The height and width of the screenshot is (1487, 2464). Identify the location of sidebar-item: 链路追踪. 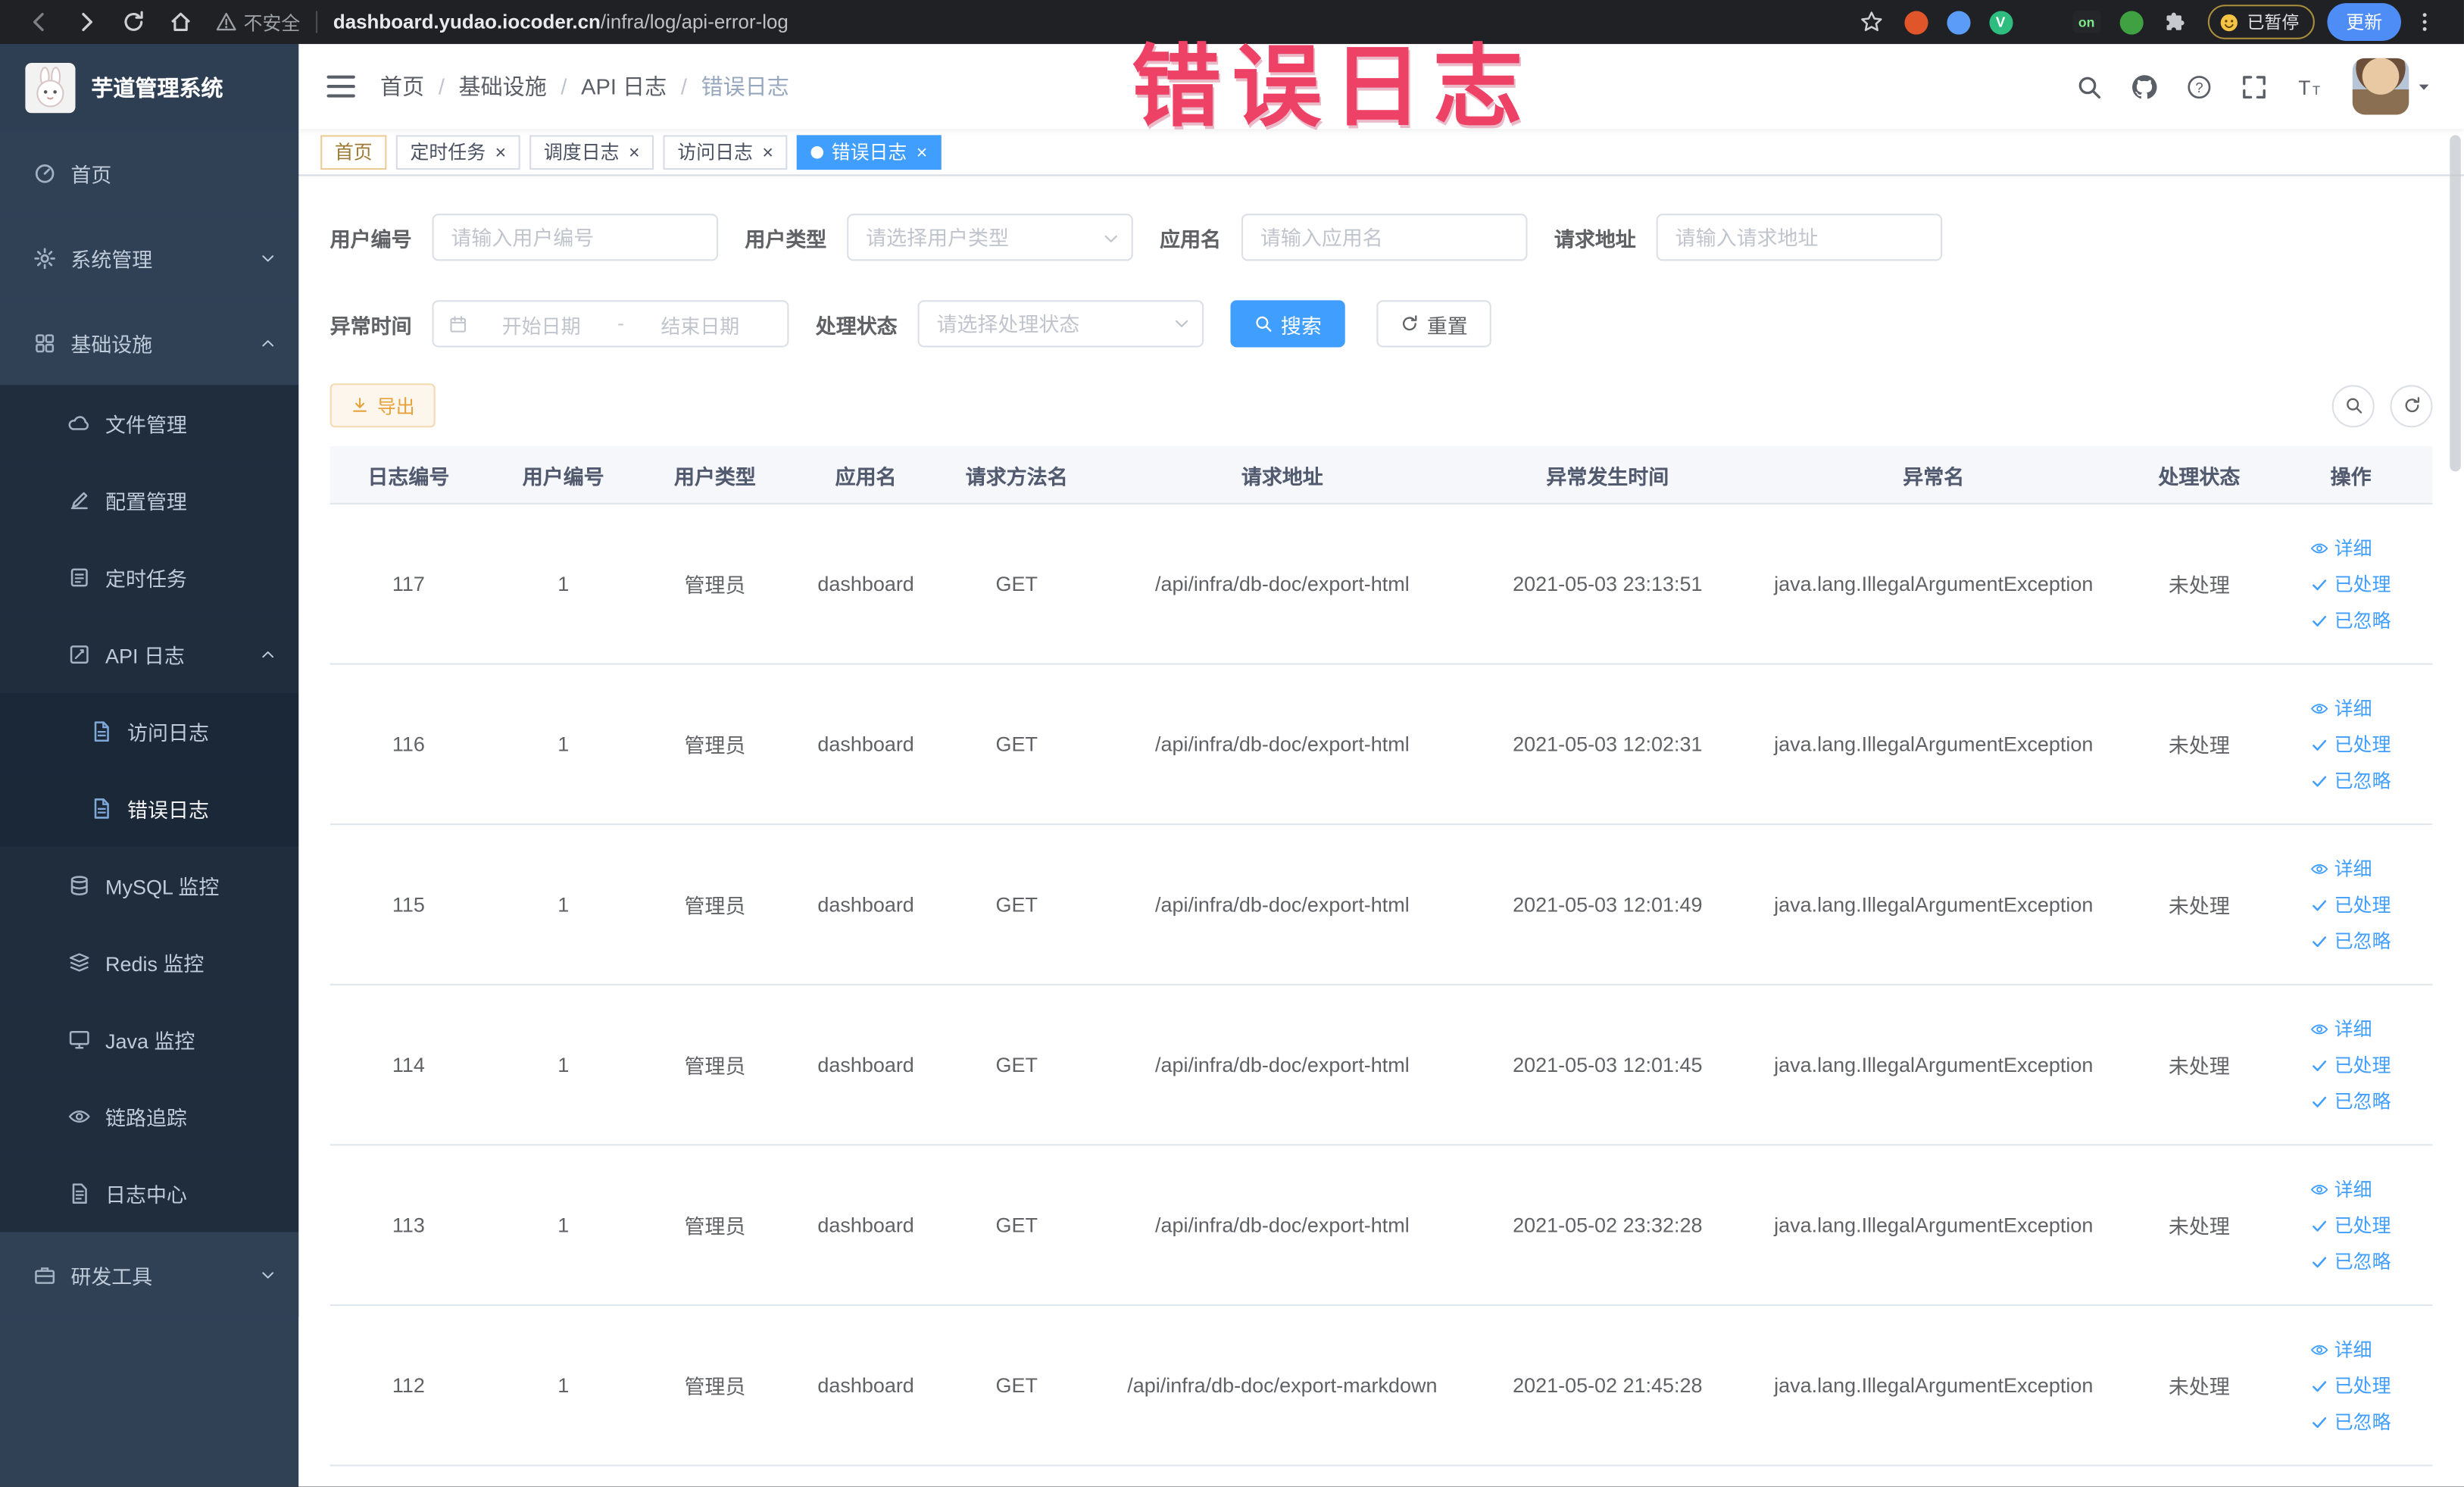
(149, 1116).